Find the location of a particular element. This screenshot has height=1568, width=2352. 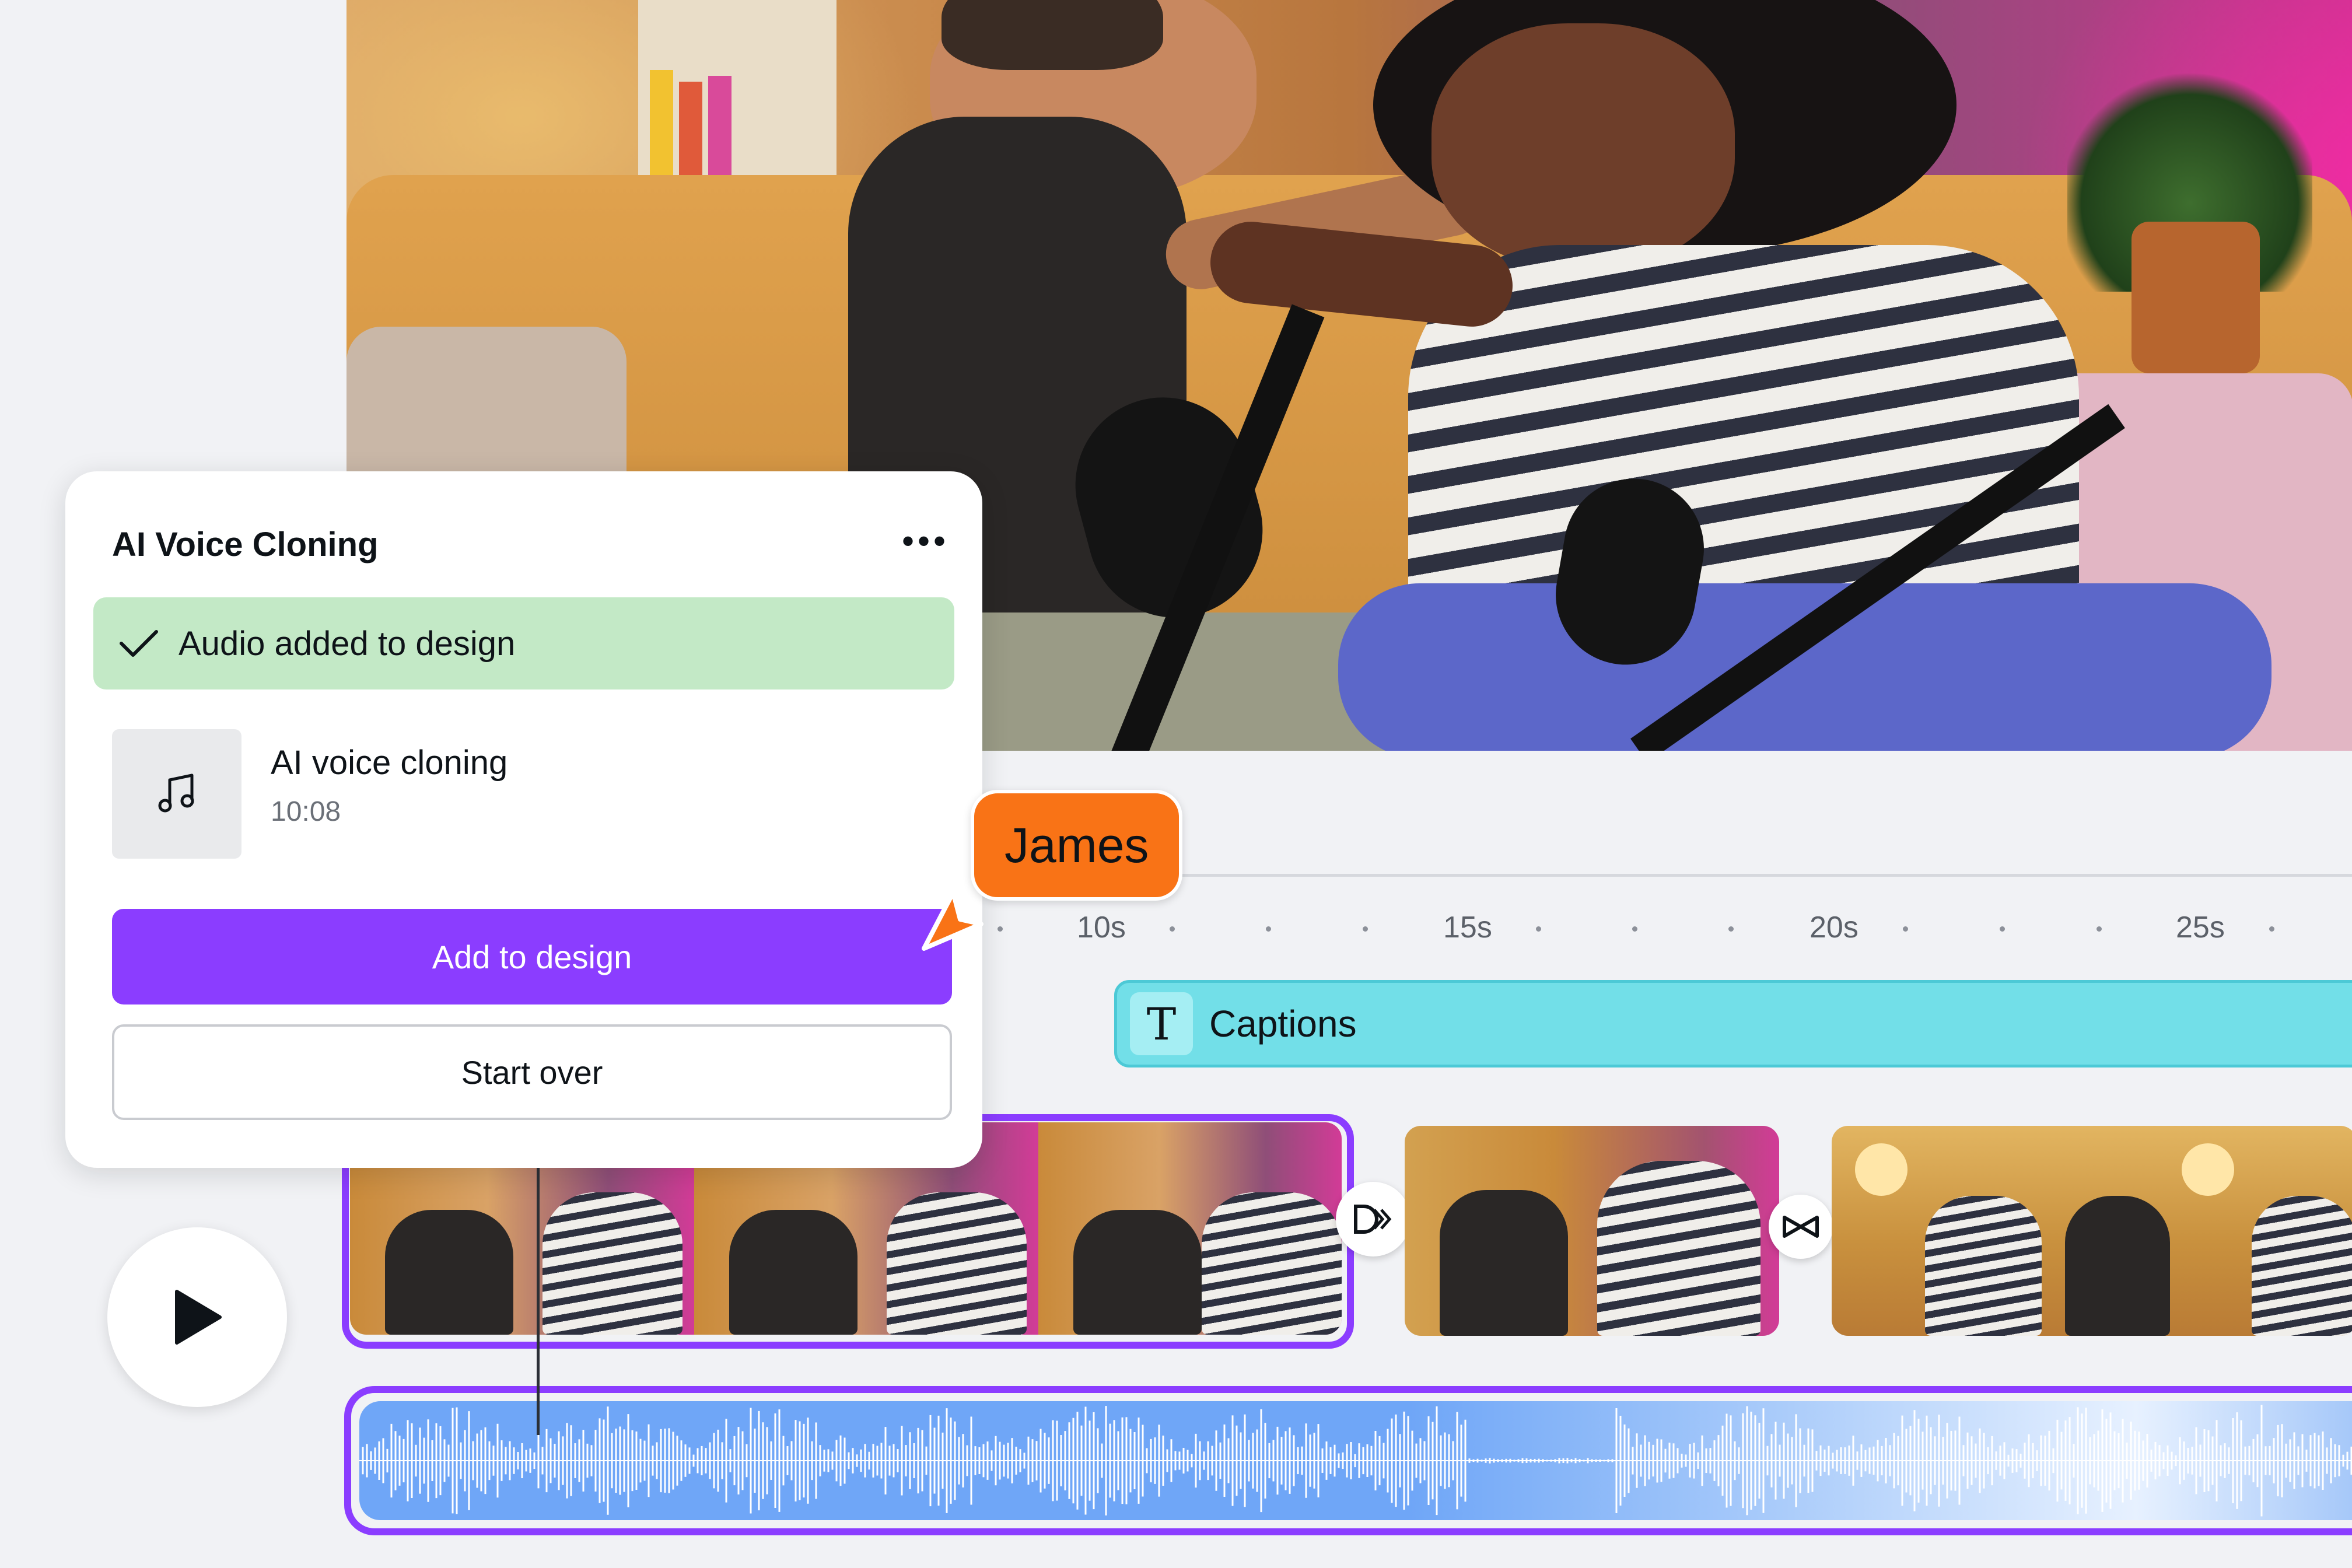

text-icon: T is located at coordinates (1161, 1023).